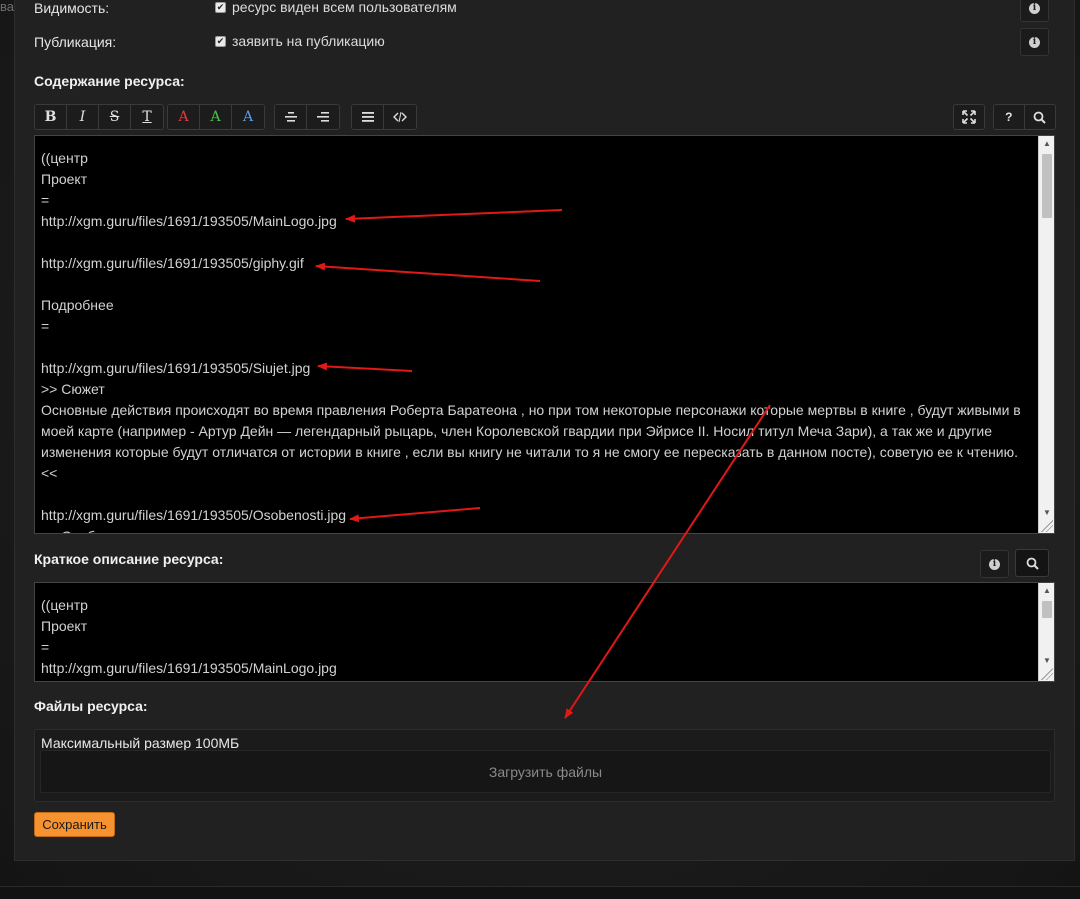 The width and height of the screenshot is (1080, 899). I want to click on list-button, so click(368, 117).